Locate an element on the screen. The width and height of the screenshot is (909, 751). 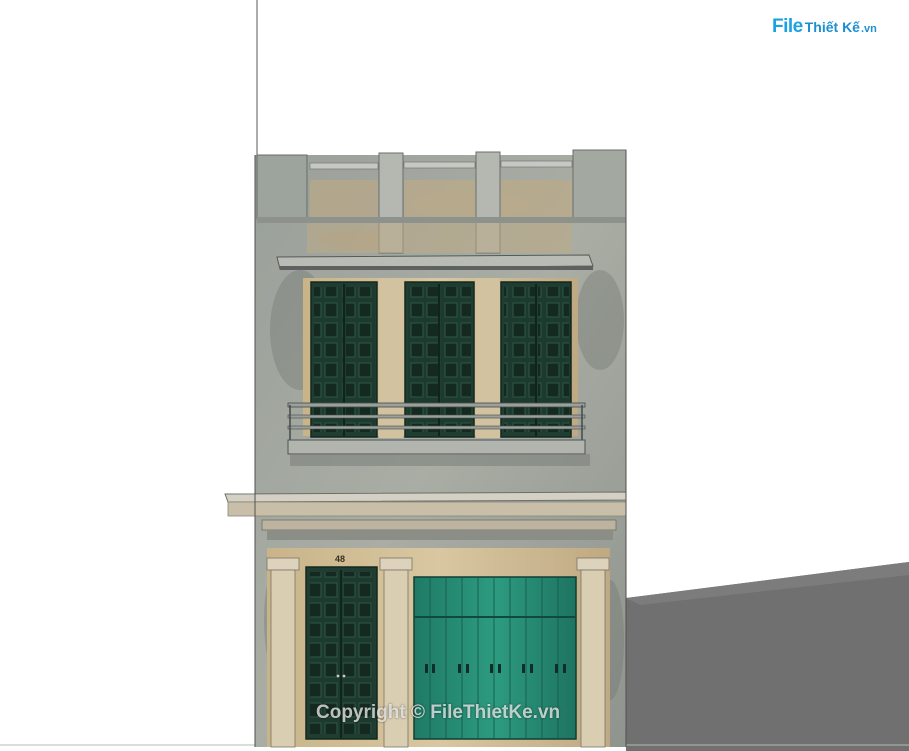
parapet-band is located at coordinates (441, 220).